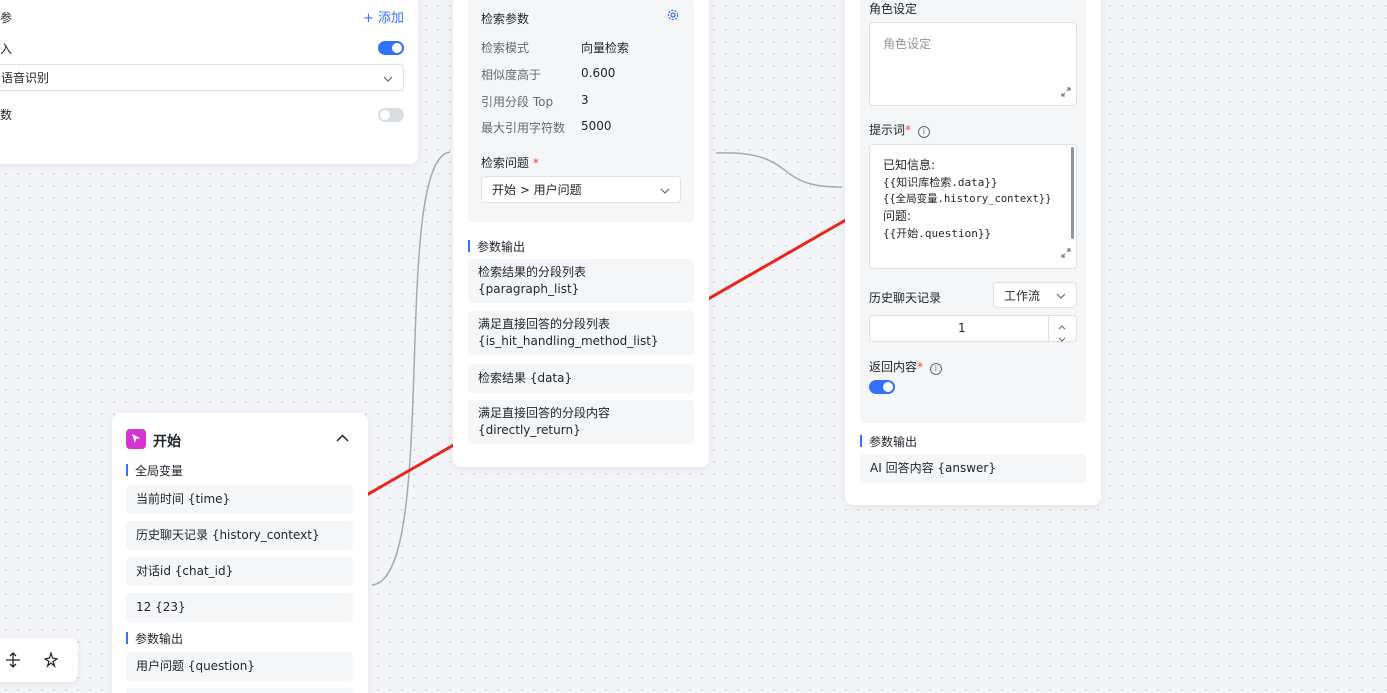  What do you see at coordinates (6, 49) in the screenshot?
I see `row-label-fragment: 入` at bounding box center [6, 49].